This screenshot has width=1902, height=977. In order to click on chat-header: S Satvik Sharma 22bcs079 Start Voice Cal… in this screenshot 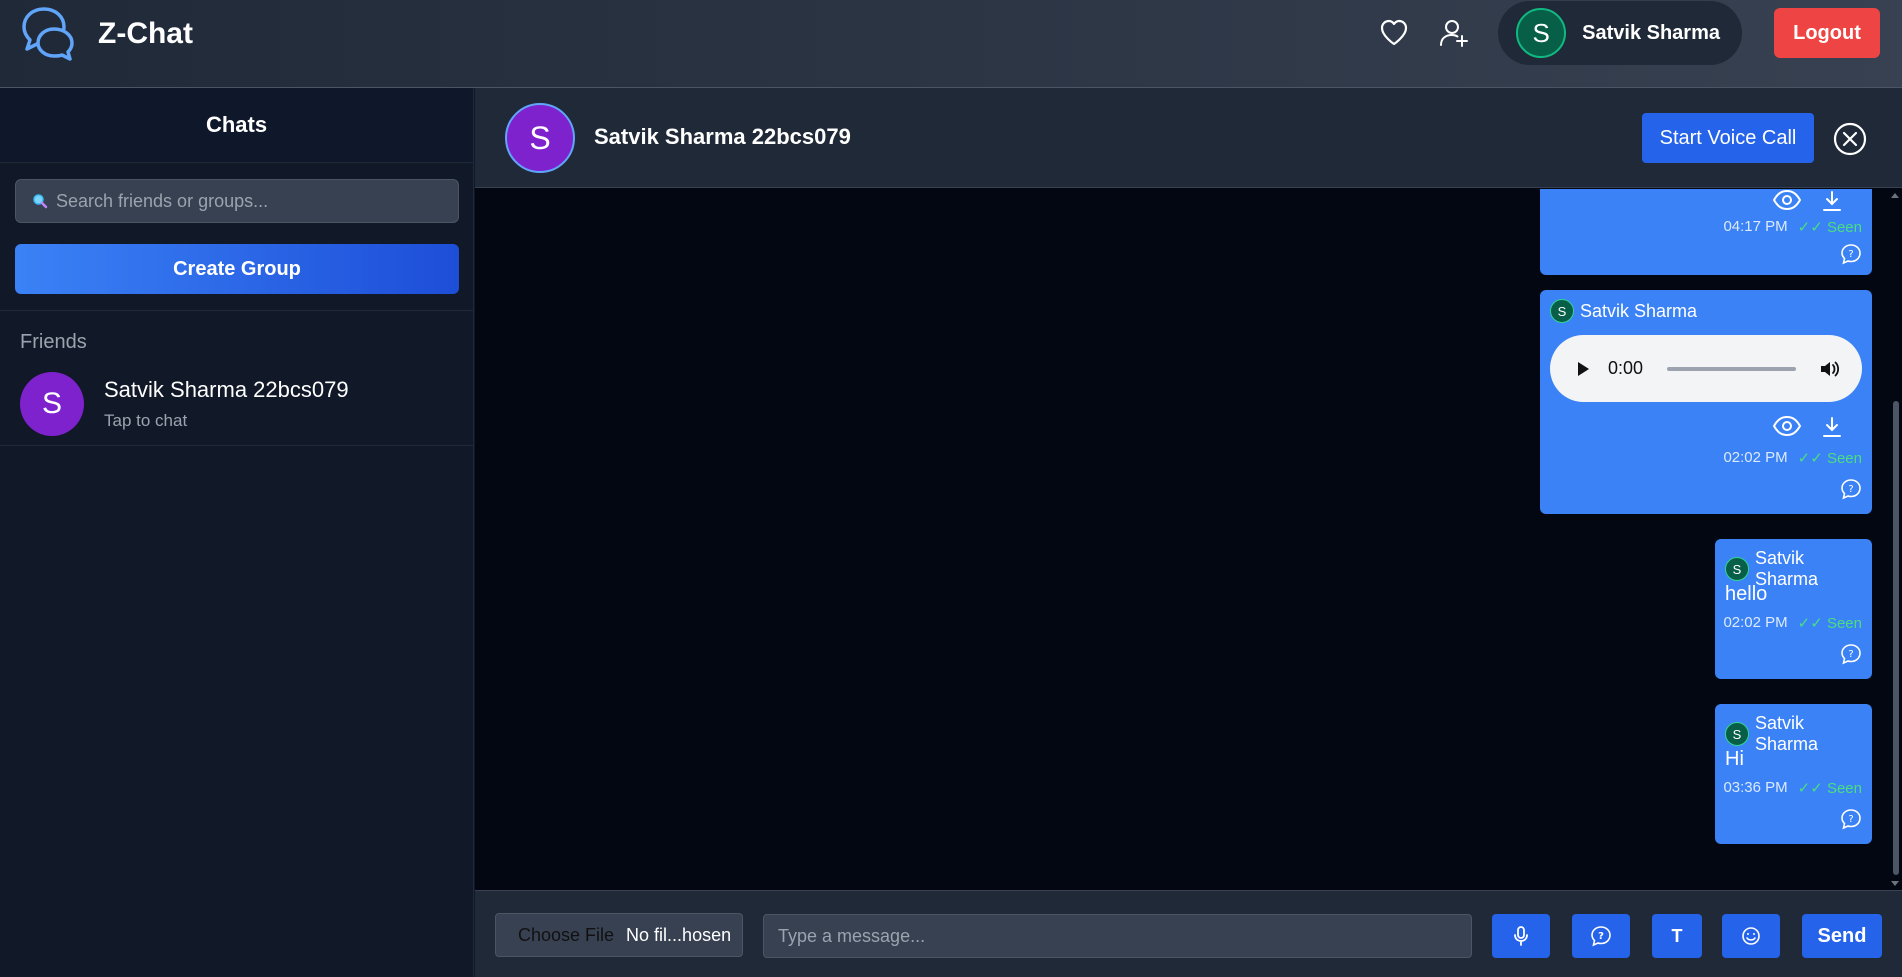, I will do `click(1188, 138)`.